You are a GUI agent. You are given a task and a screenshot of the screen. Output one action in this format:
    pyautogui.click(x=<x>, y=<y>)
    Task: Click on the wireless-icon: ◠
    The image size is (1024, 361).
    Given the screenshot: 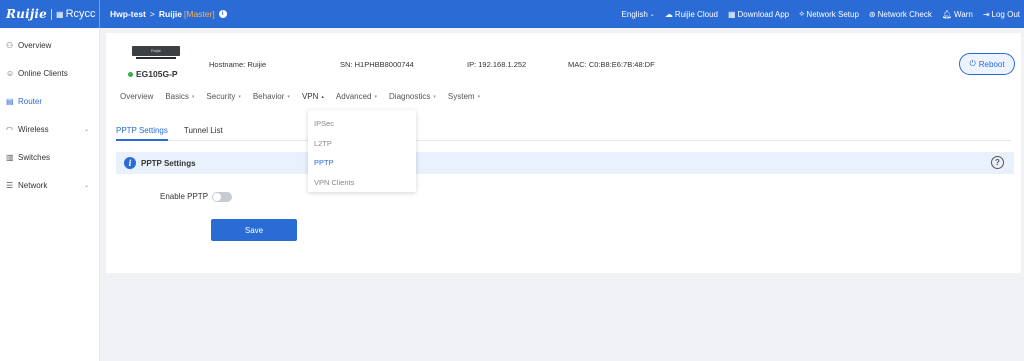 What is the action you would take?
    pyautogui.click(x=9, y=129)
    